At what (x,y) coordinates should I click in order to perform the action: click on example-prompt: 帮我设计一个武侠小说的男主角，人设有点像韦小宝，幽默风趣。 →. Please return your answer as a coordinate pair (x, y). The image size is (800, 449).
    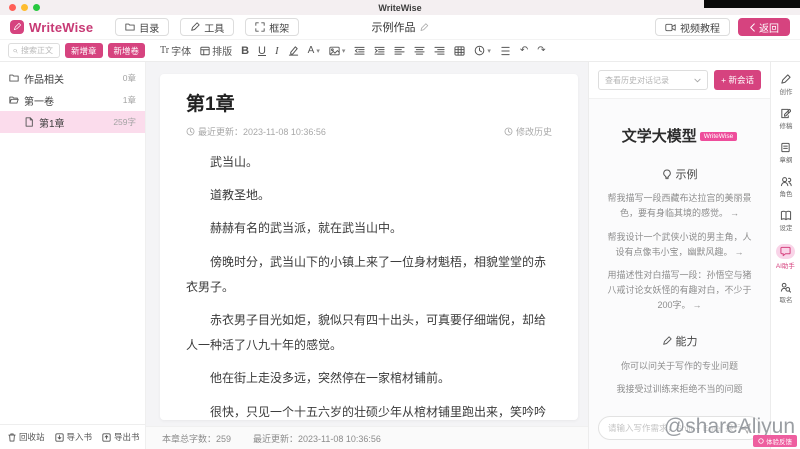
    Looking at the image, I should click on (679, 245).